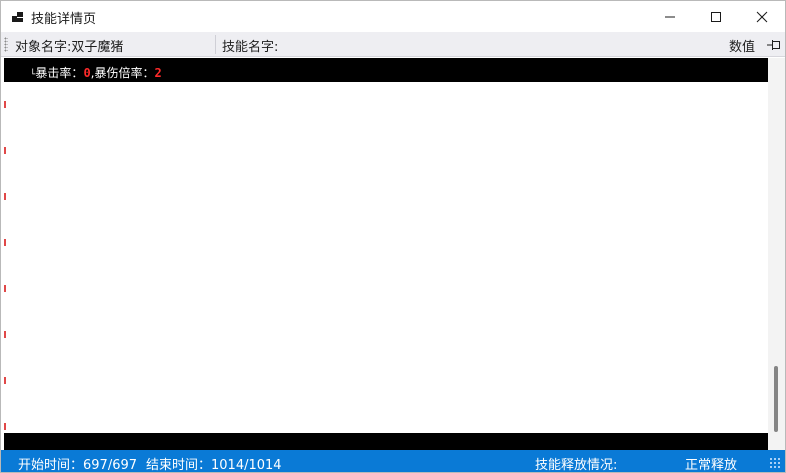  I want to click on resize-grip-icon, so click(775, 463).